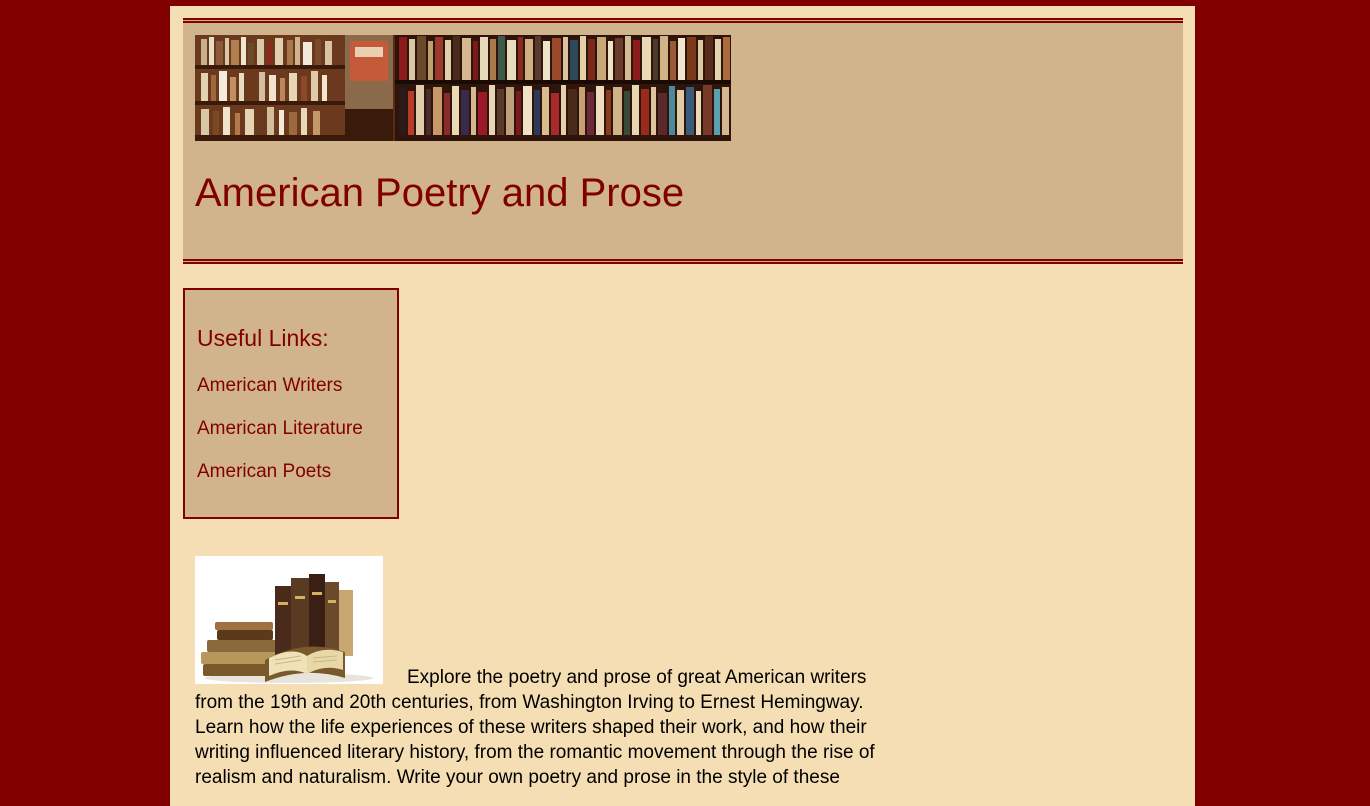  What do you see at coordinates (280, 428) in the screenshot?
I see `link-american-literature: American Literature` at bounding box center [280, 428].